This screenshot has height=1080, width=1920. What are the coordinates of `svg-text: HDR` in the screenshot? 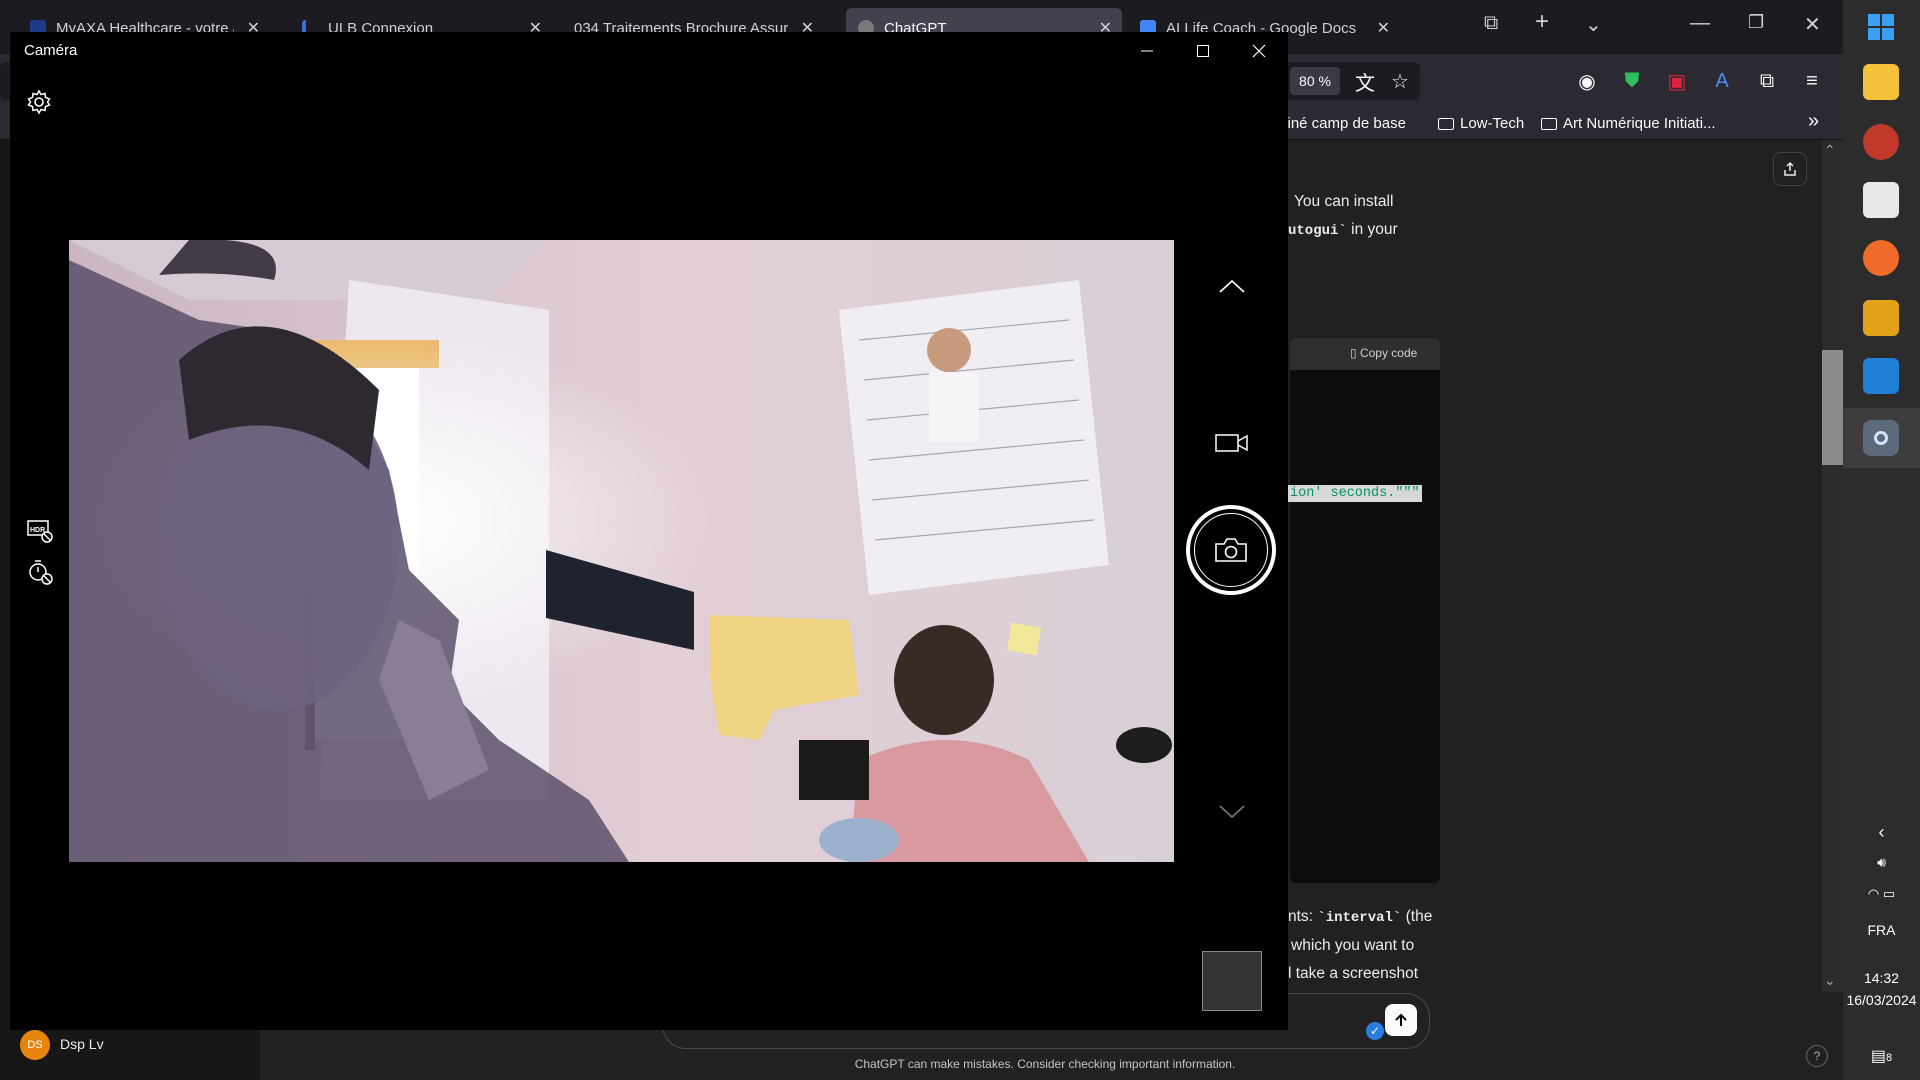 It's located at (37, 530).